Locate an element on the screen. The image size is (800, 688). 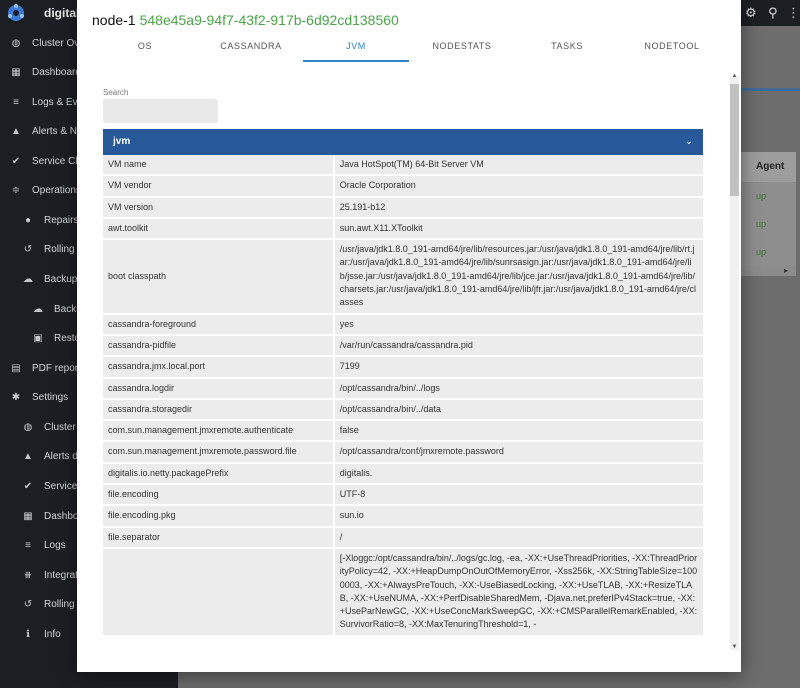
table-row: VM version 25.191-b12 is located at coordinates (403, 208).